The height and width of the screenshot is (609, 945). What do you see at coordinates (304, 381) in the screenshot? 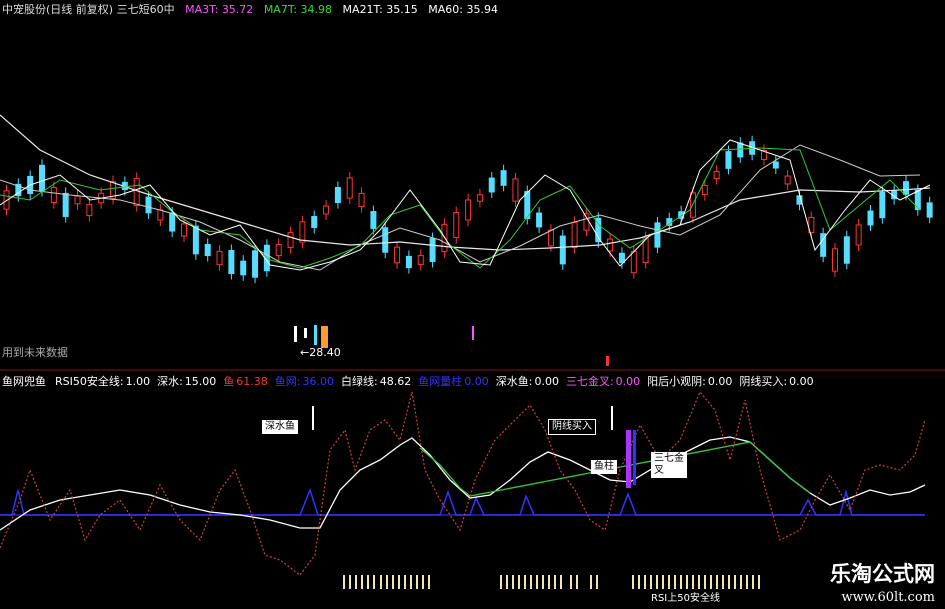
I see `indicator-item: 鱼网: 36.00` at bounding box center [304, 381].